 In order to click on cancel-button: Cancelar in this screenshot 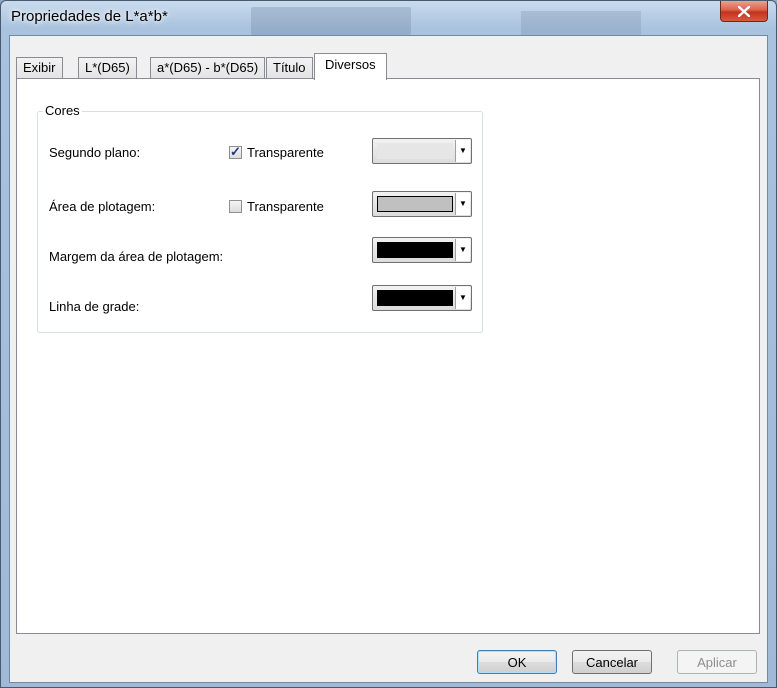, I will do `click(612, 662)`.